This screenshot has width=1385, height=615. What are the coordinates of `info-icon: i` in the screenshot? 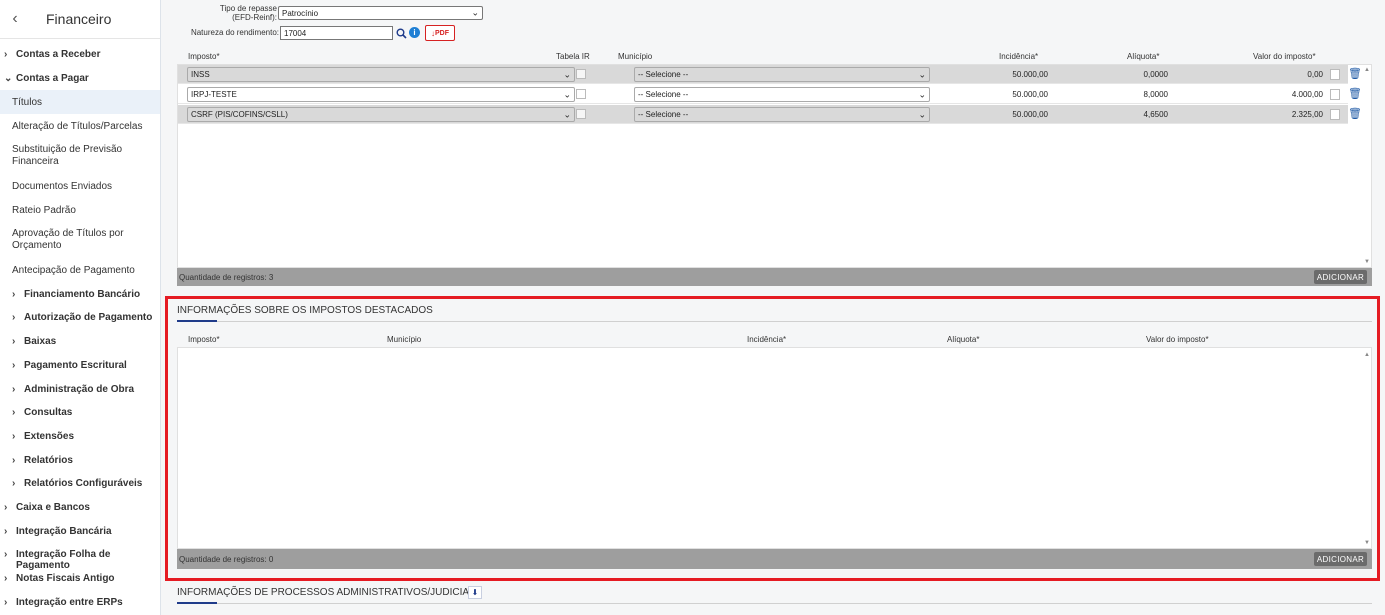 It's located at (414, 32).